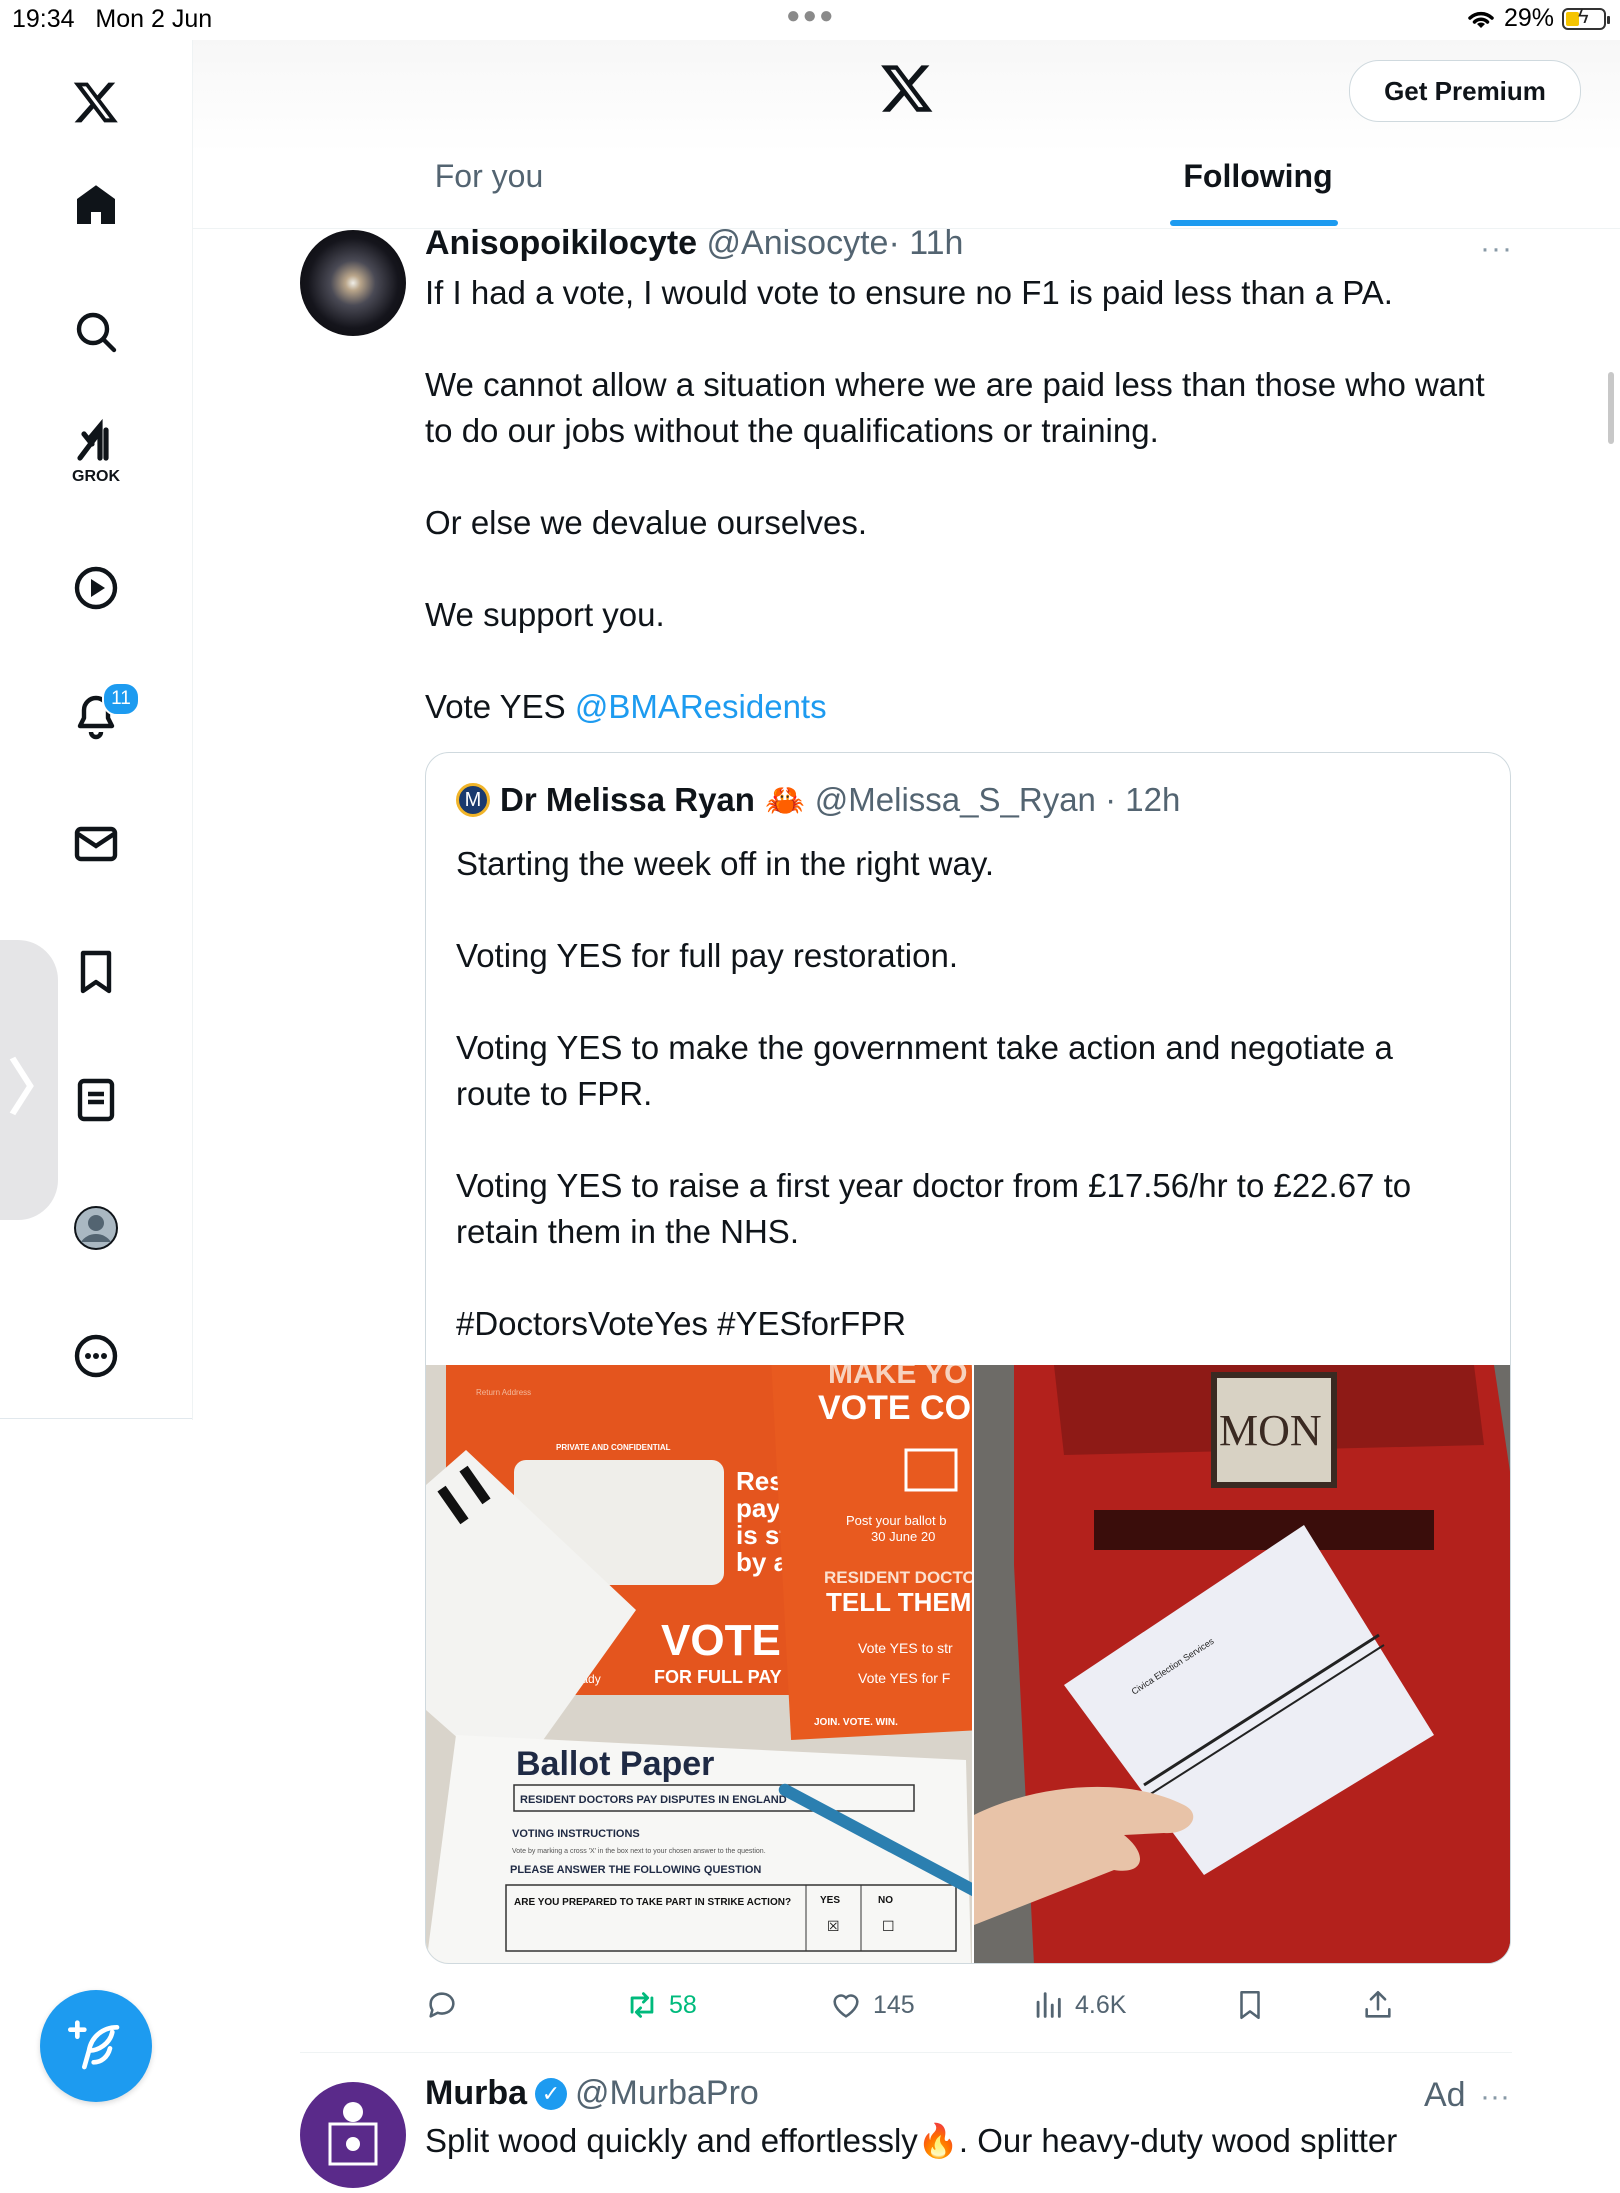  What do you see at coordinates (1258, 176) in the screenshot?
I see `tab-following: Following` at bounding box center [1258, 176].